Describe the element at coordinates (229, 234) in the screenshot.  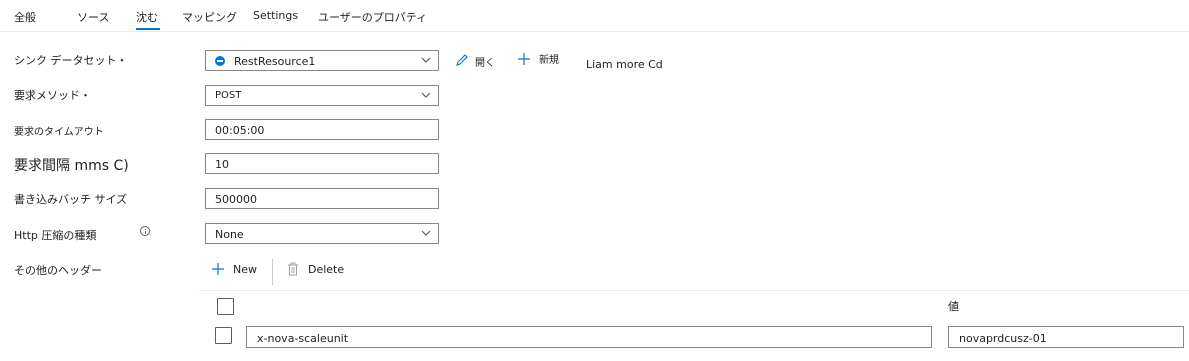
I see `http-compression-value: None` at that location.